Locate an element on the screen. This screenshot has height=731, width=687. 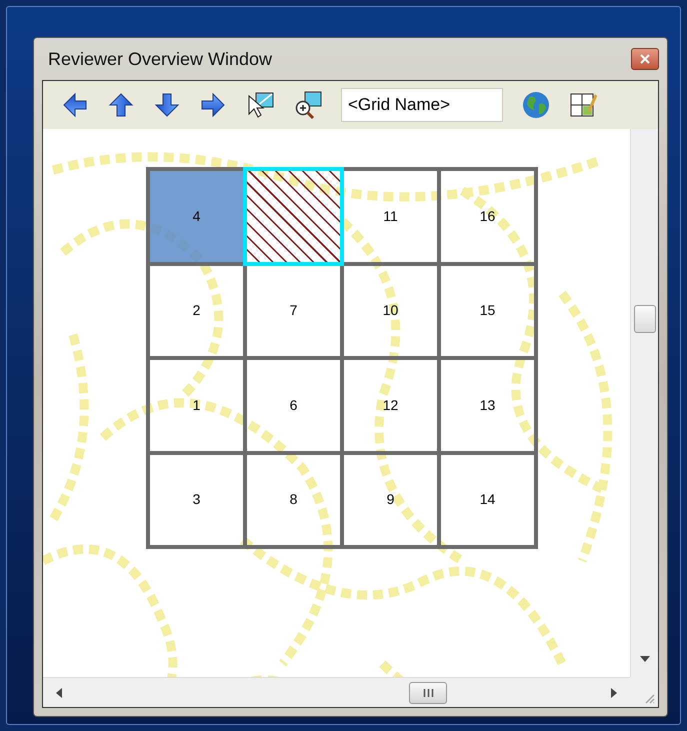
cell-number: 11 is located at coordinates (390, 216).